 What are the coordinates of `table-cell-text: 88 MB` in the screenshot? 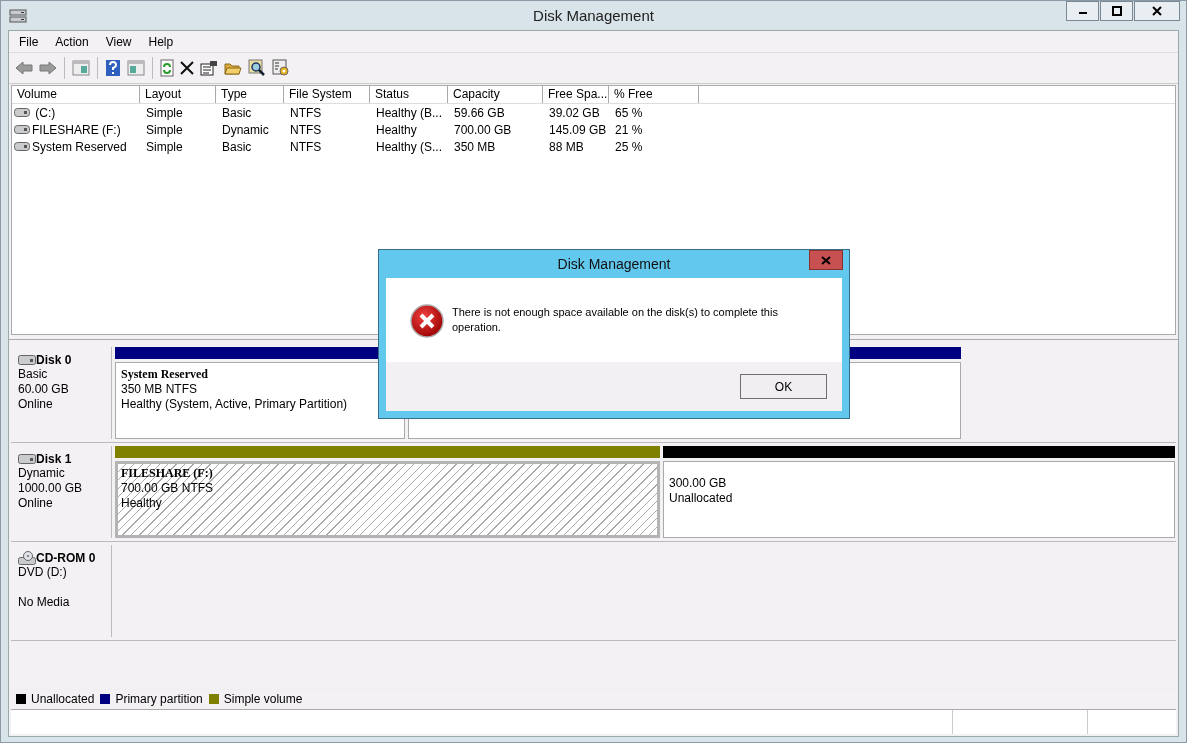 It's located at (566, 146).